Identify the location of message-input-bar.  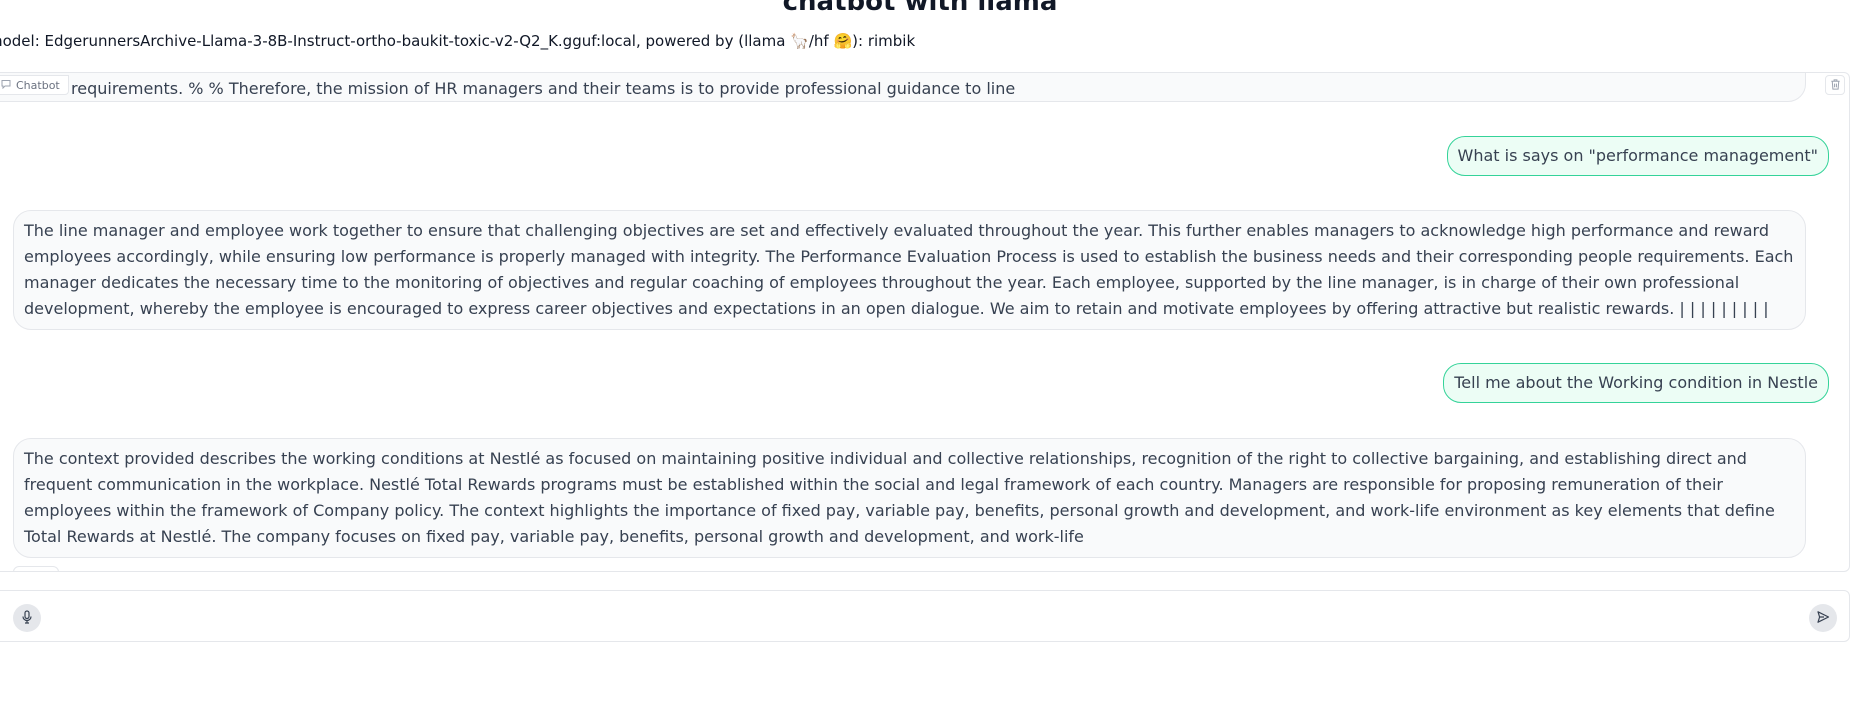
(925, 616).